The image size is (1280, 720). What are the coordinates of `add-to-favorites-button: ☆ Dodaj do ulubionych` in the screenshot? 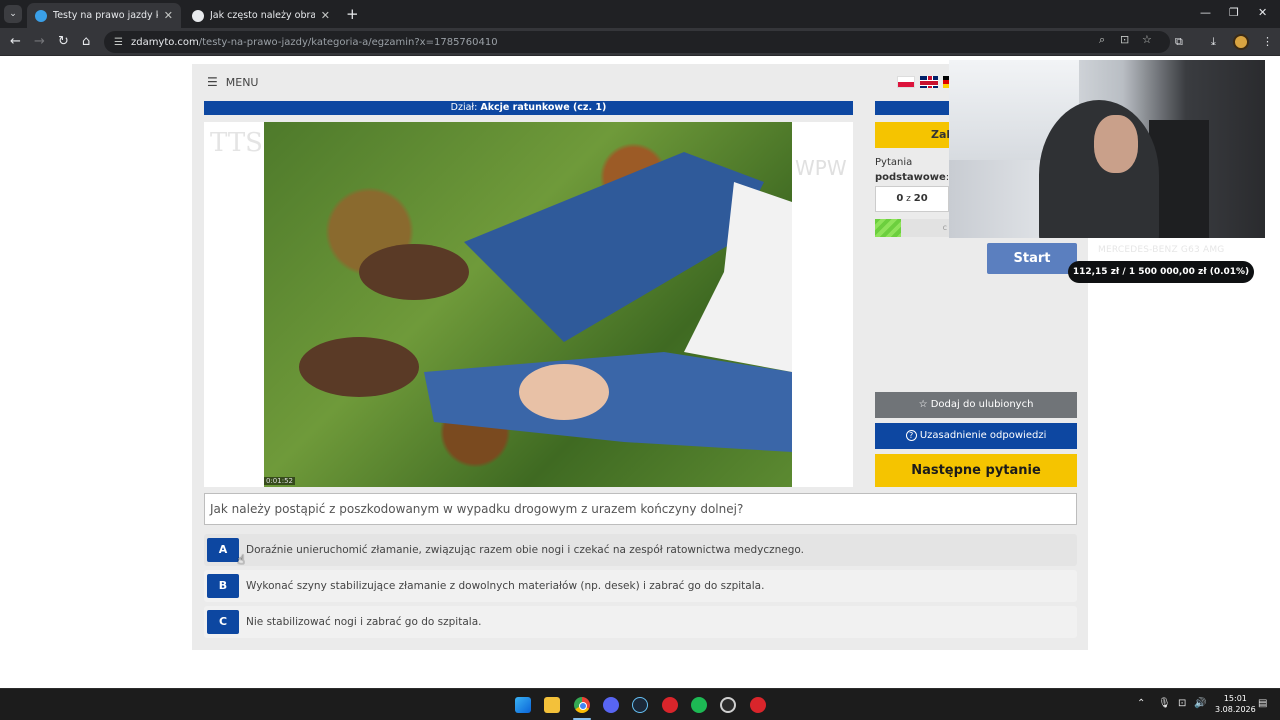 It's located at (976, 405).